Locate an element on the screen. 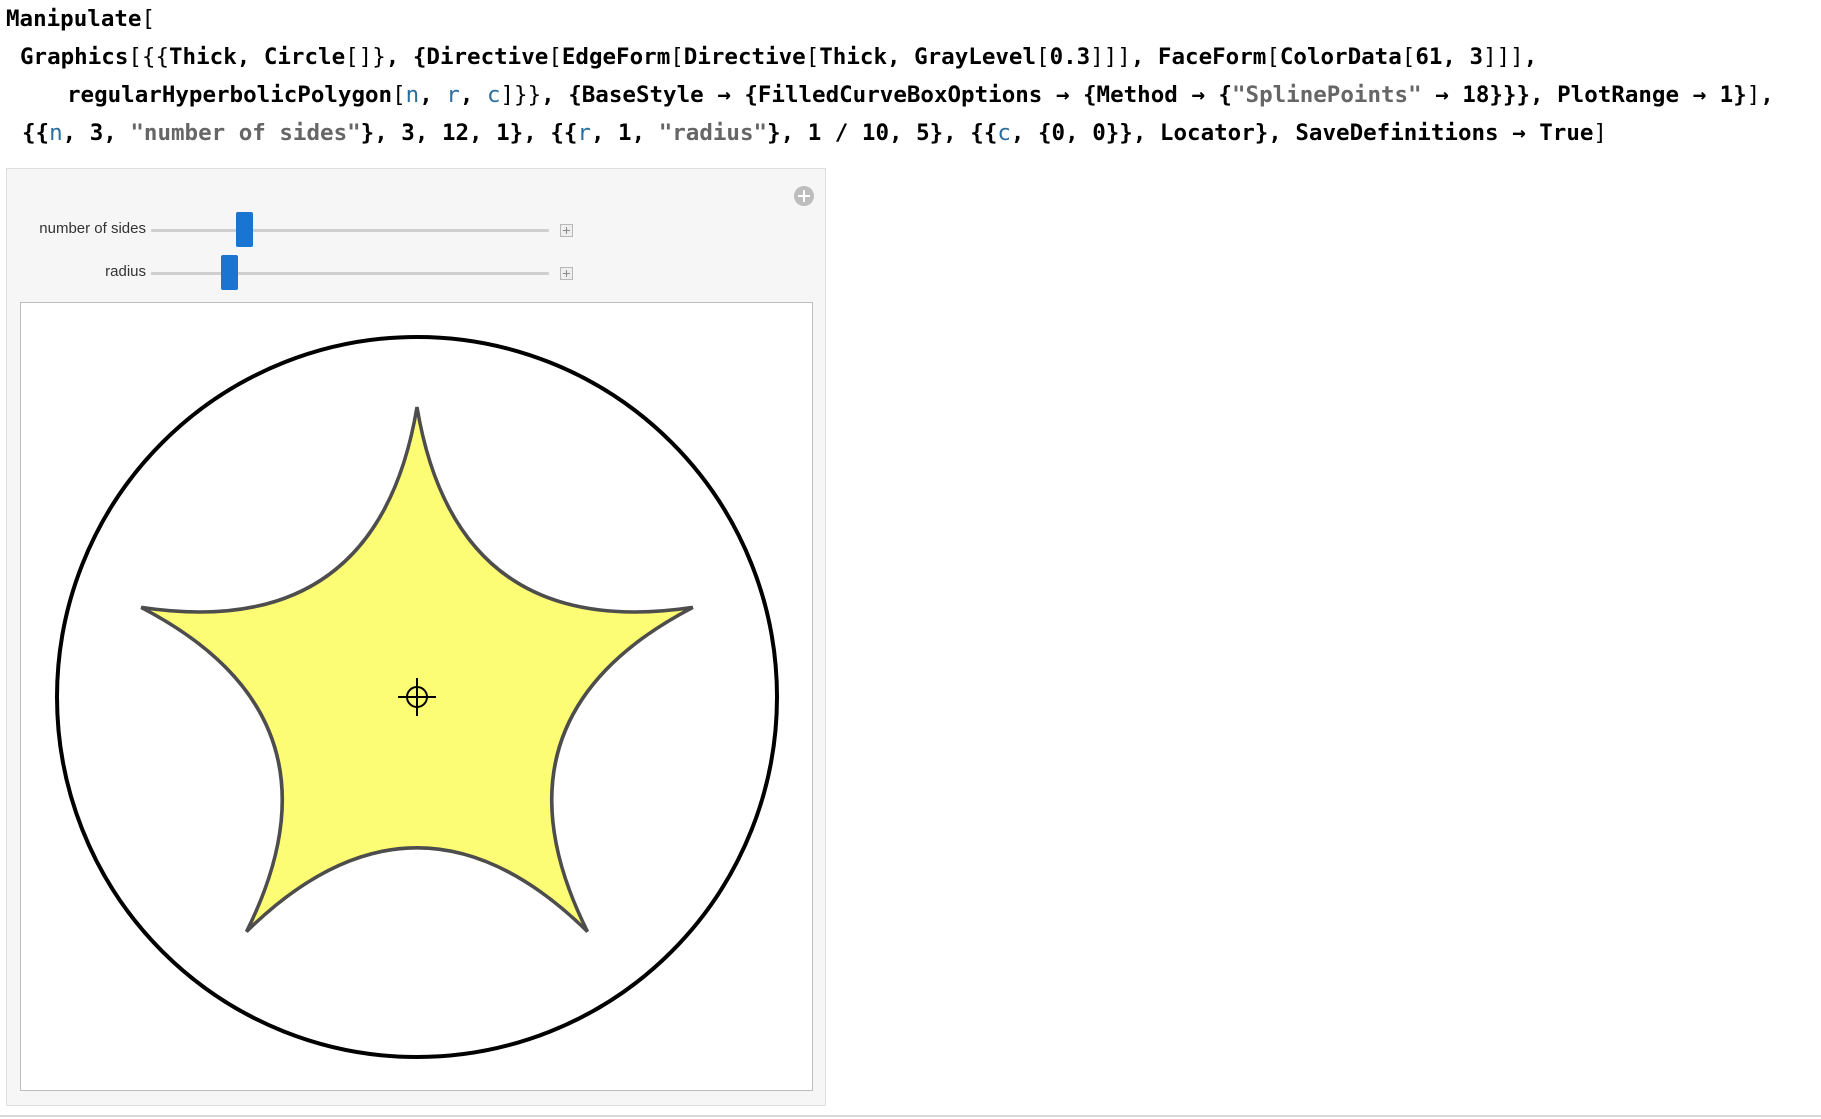 Image resolution: width=1821 pixels, height=1119 pixels. code-line-1: Manipulate[ is located at coordinates (890, 19).